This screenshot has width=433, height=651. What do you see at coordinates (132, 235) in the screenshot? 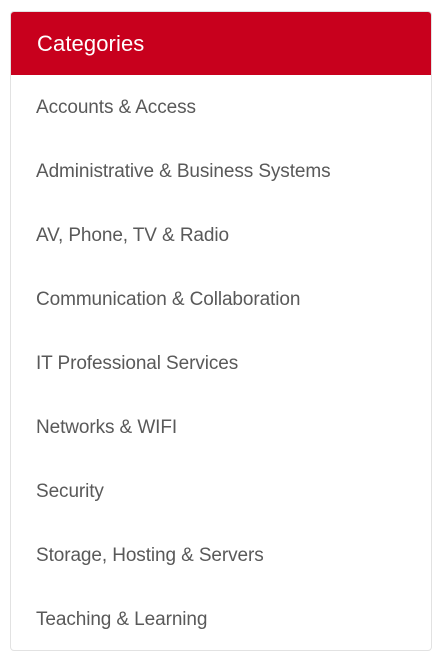
I see `category-link-av-phone-tv-radio: AV, Phone, TV & Radio` at bounding box center [132, 235].